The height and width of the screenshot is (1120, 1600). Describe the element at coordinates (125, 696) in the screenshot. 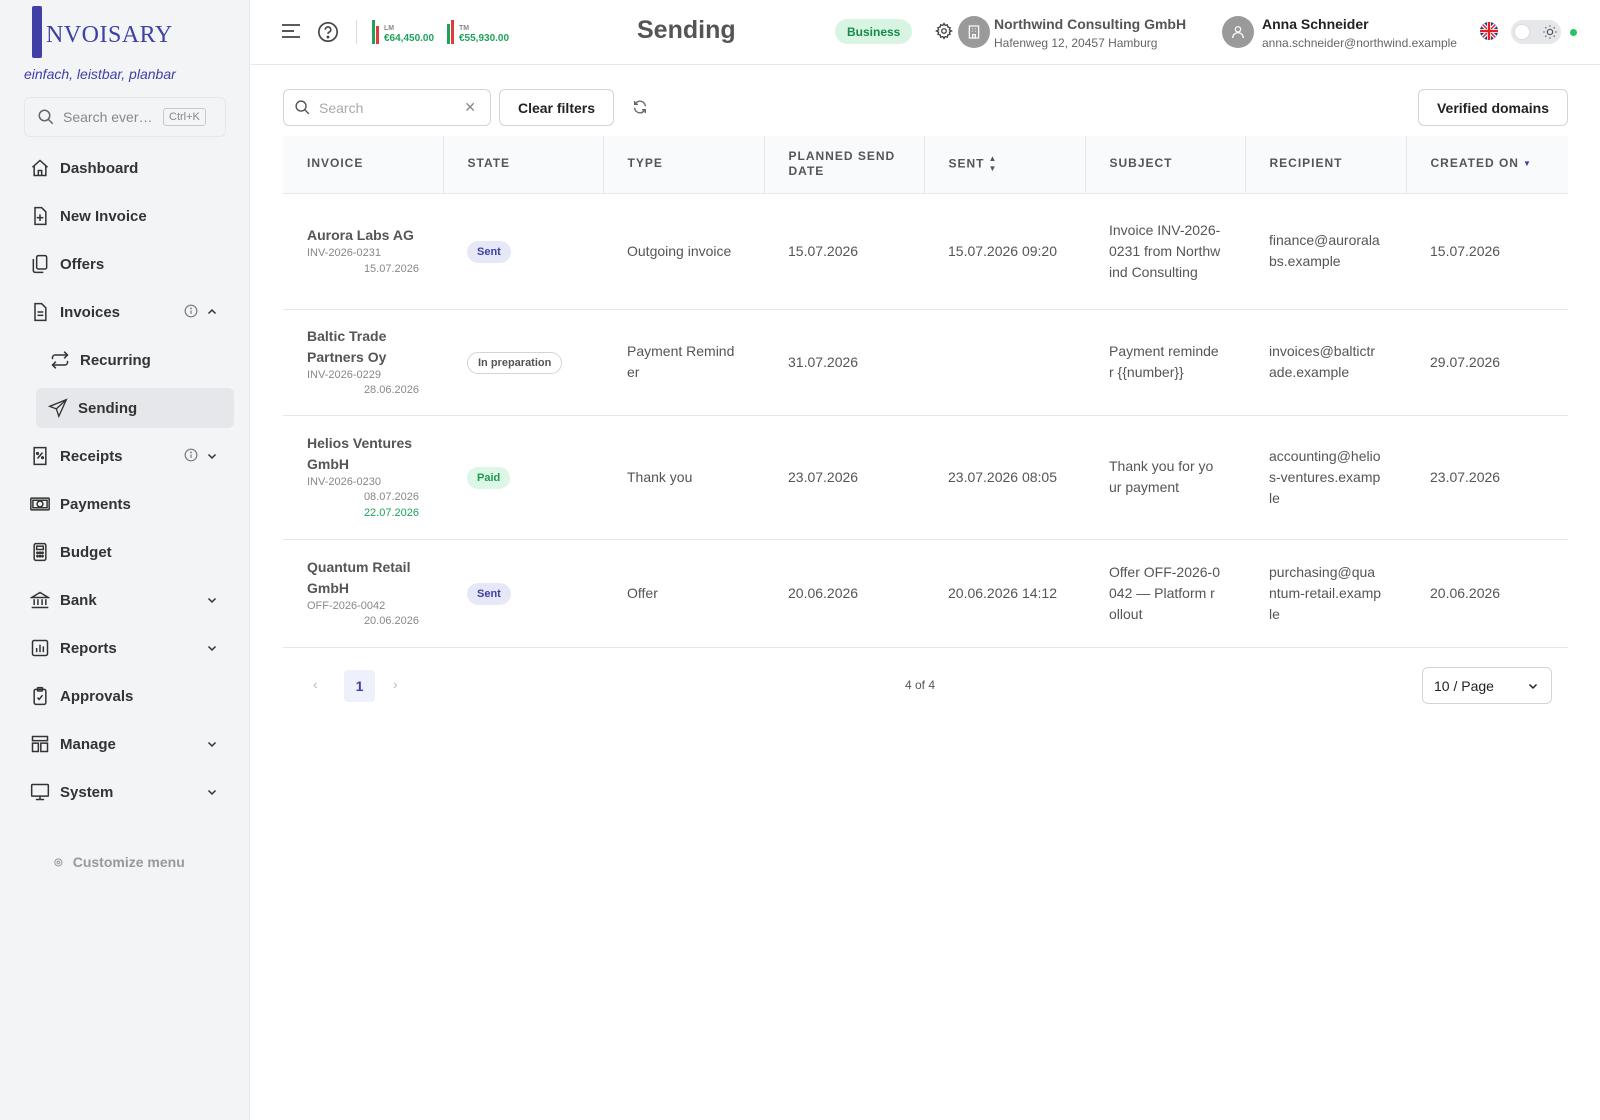

I see `sidebar-item-approvals: Approvals` at that location.